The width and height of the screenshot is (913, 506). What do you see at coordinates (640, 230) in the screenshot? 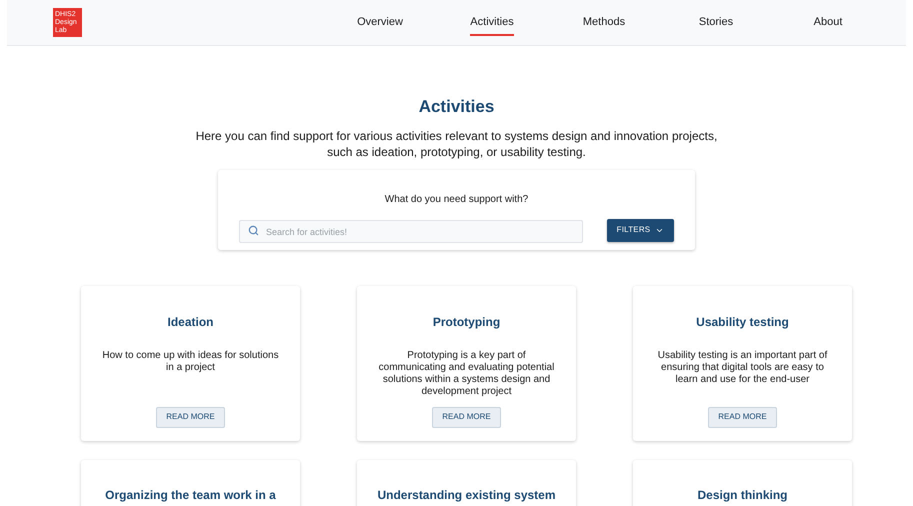
I see `filters-button: FILTERS` at bounding box center [640, 230].